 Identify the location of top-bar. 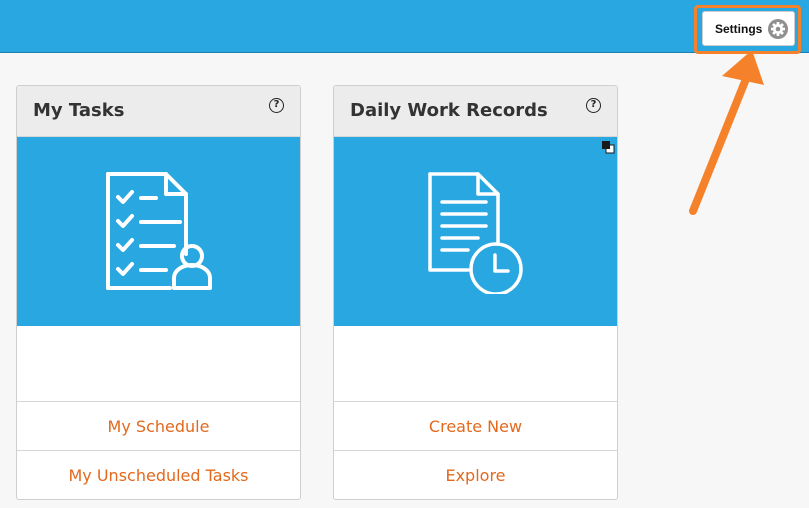
(404, 26).